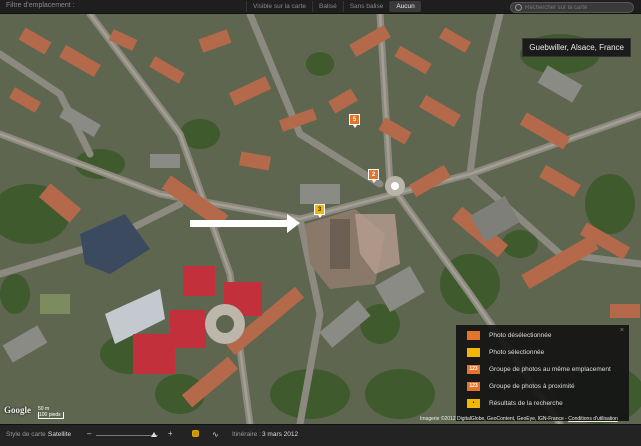  What do you see at coordinates (195, 433) in the screenshot?
I see `lock-icon` at bounding box center [195, 433].